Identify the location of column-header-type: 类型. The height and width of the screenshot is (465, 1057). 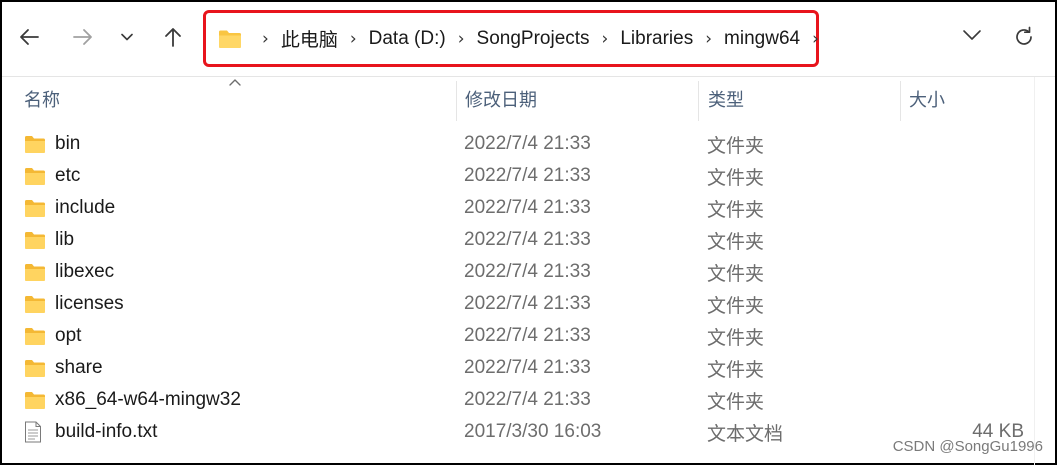
(804, 99).